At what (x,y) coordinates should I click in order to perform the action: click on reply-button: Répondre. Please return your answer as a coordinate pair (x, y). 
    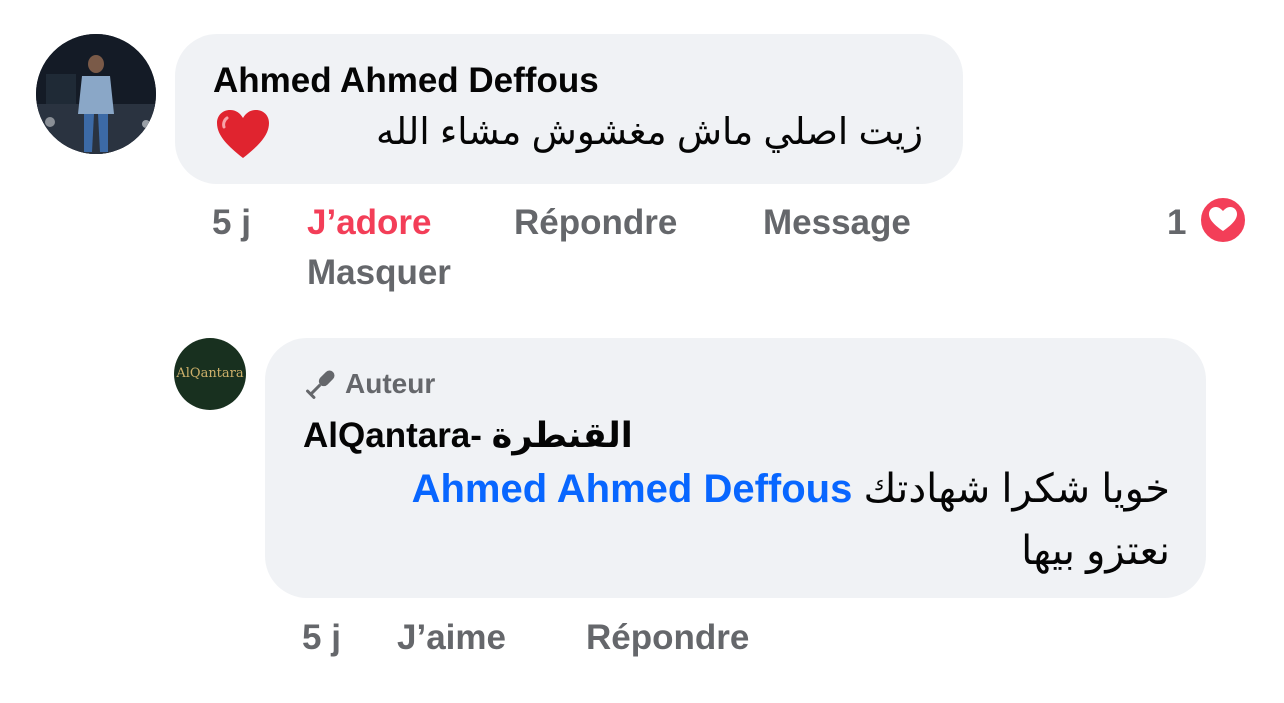
    Looking at the image, I should click on (595, 223).